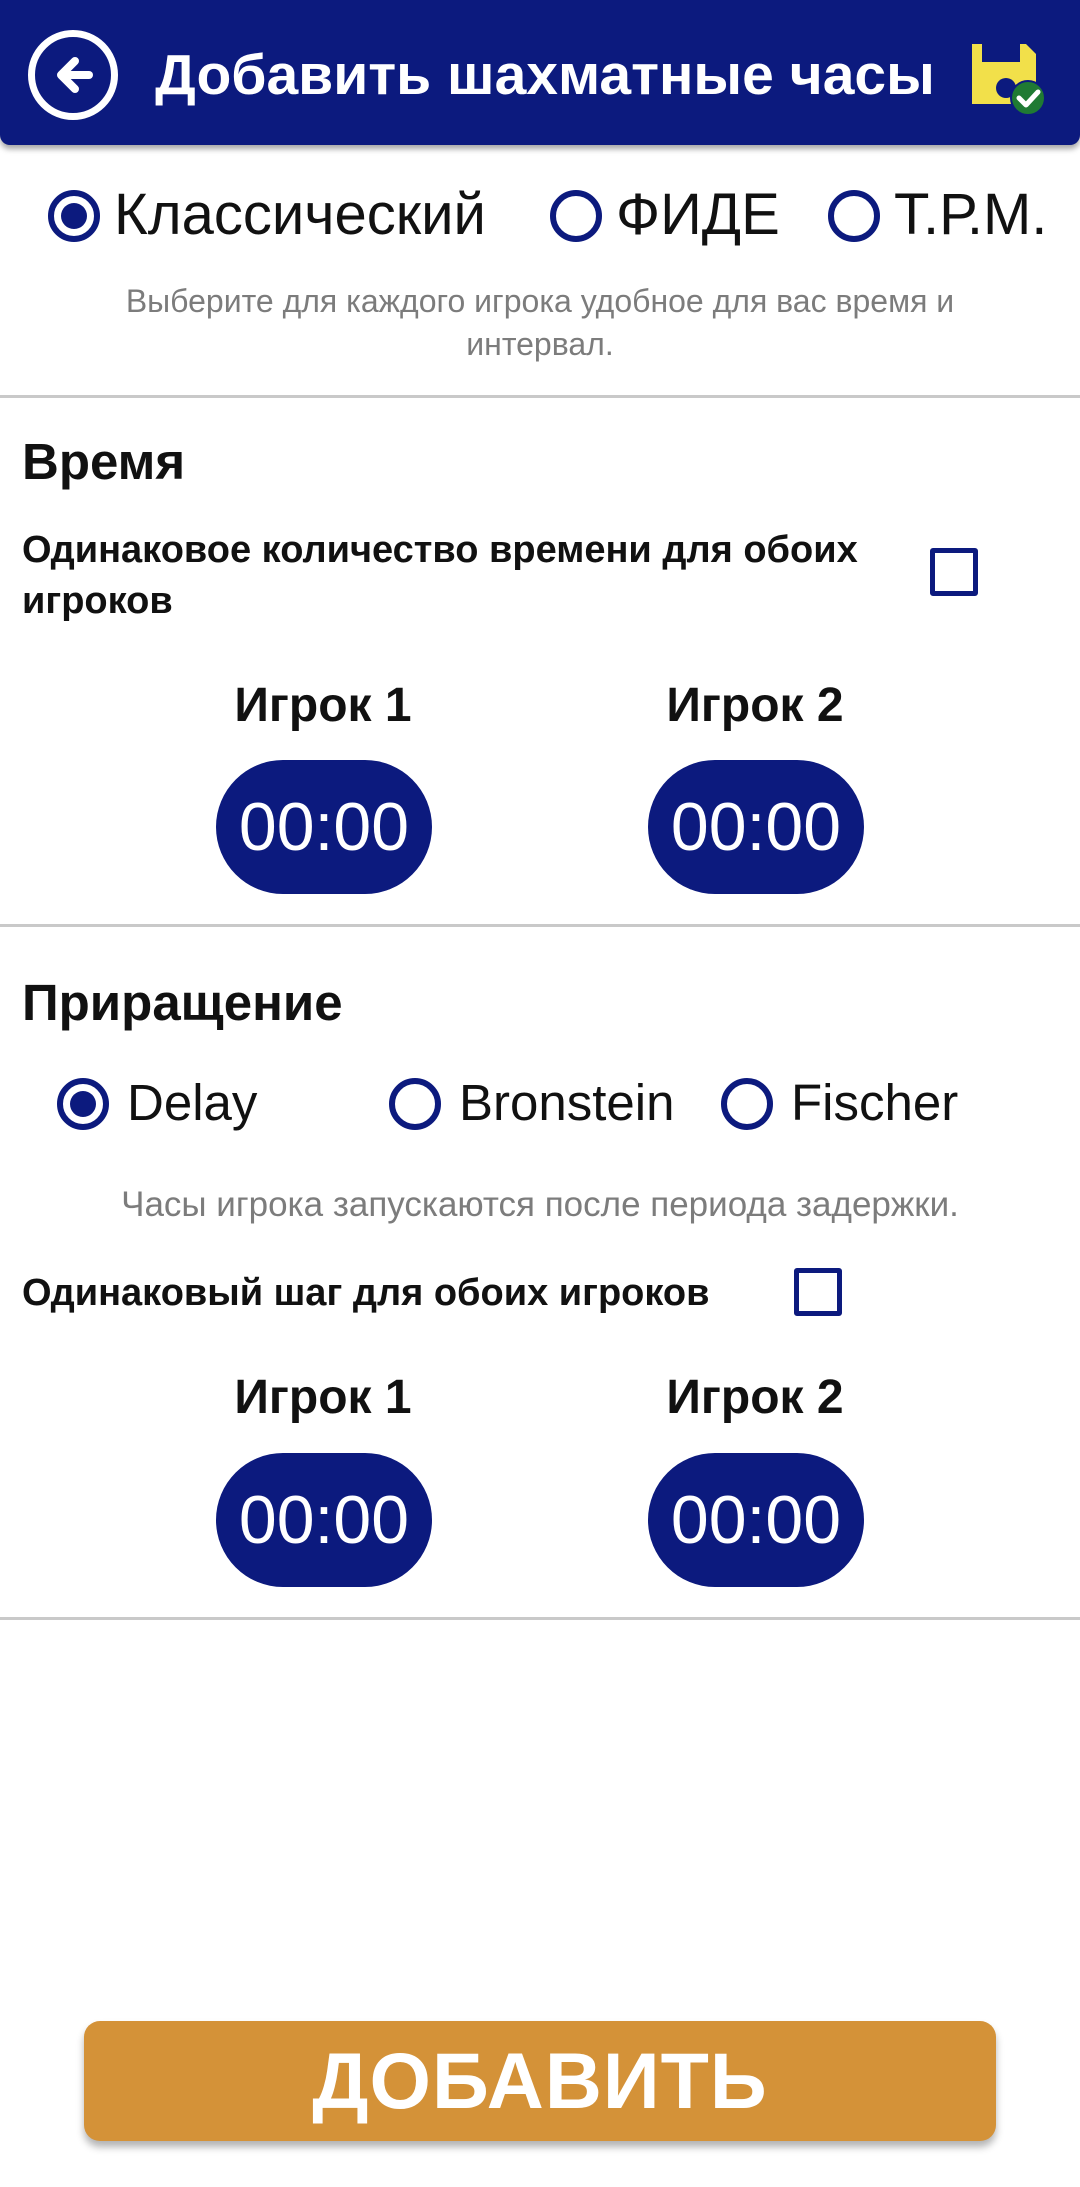  Describe the element at coordinates (324, 827) in the screenshot. I see `time-player1-value: 00:00` at that location.